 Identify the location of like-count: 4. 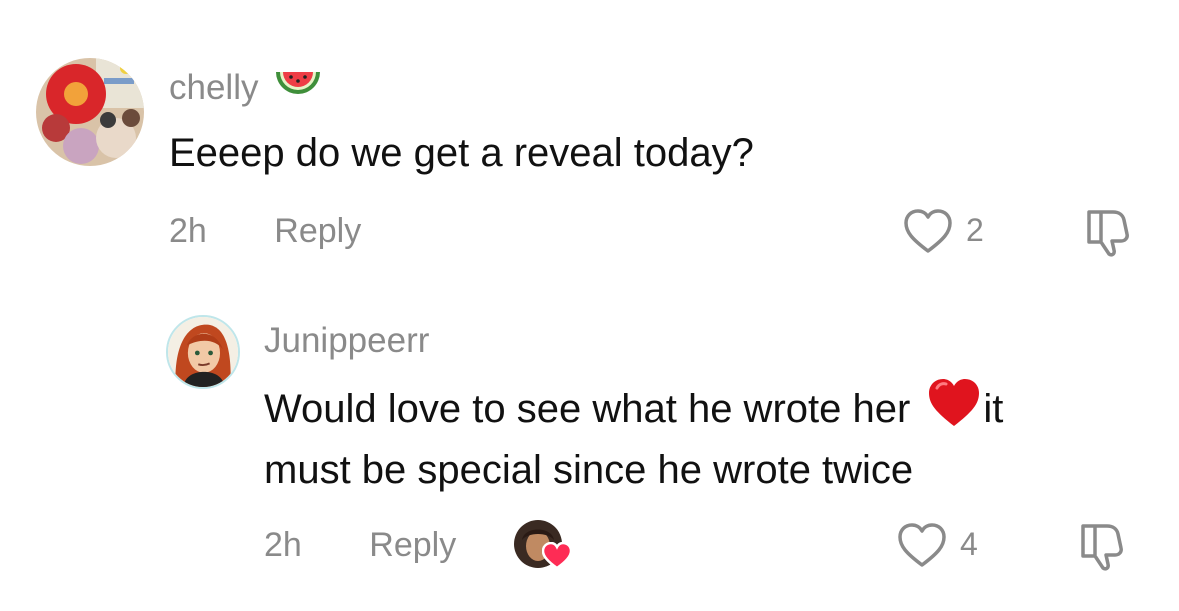
(969, 544).